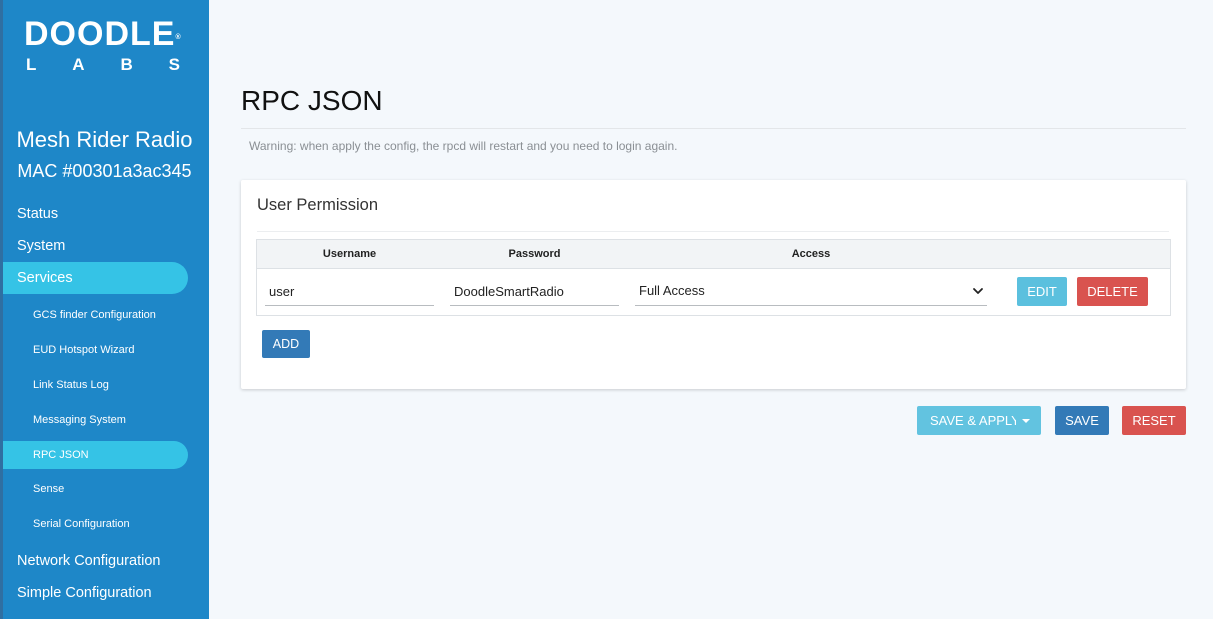 This screenshot has width=1213, height=619. Describe the element at coordinates (713, 231) in the screenshot. I see `panel-divider` at that location.